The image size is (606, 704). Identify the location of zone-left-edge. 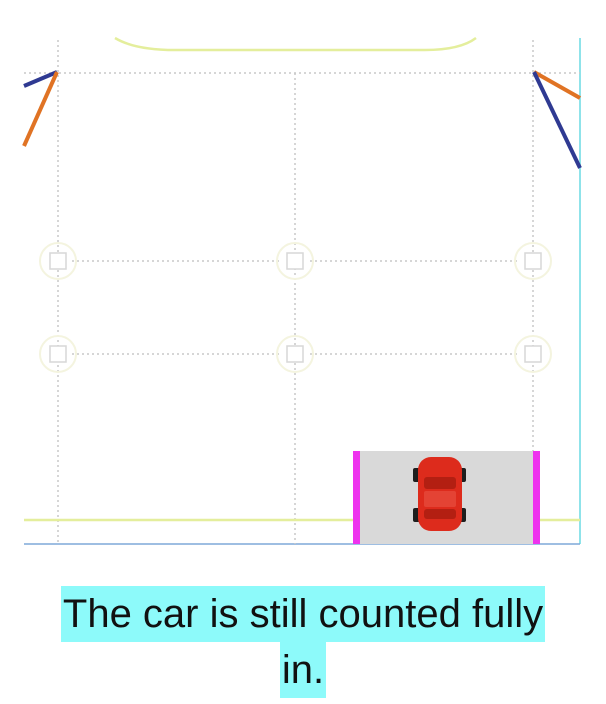
(356, 497).